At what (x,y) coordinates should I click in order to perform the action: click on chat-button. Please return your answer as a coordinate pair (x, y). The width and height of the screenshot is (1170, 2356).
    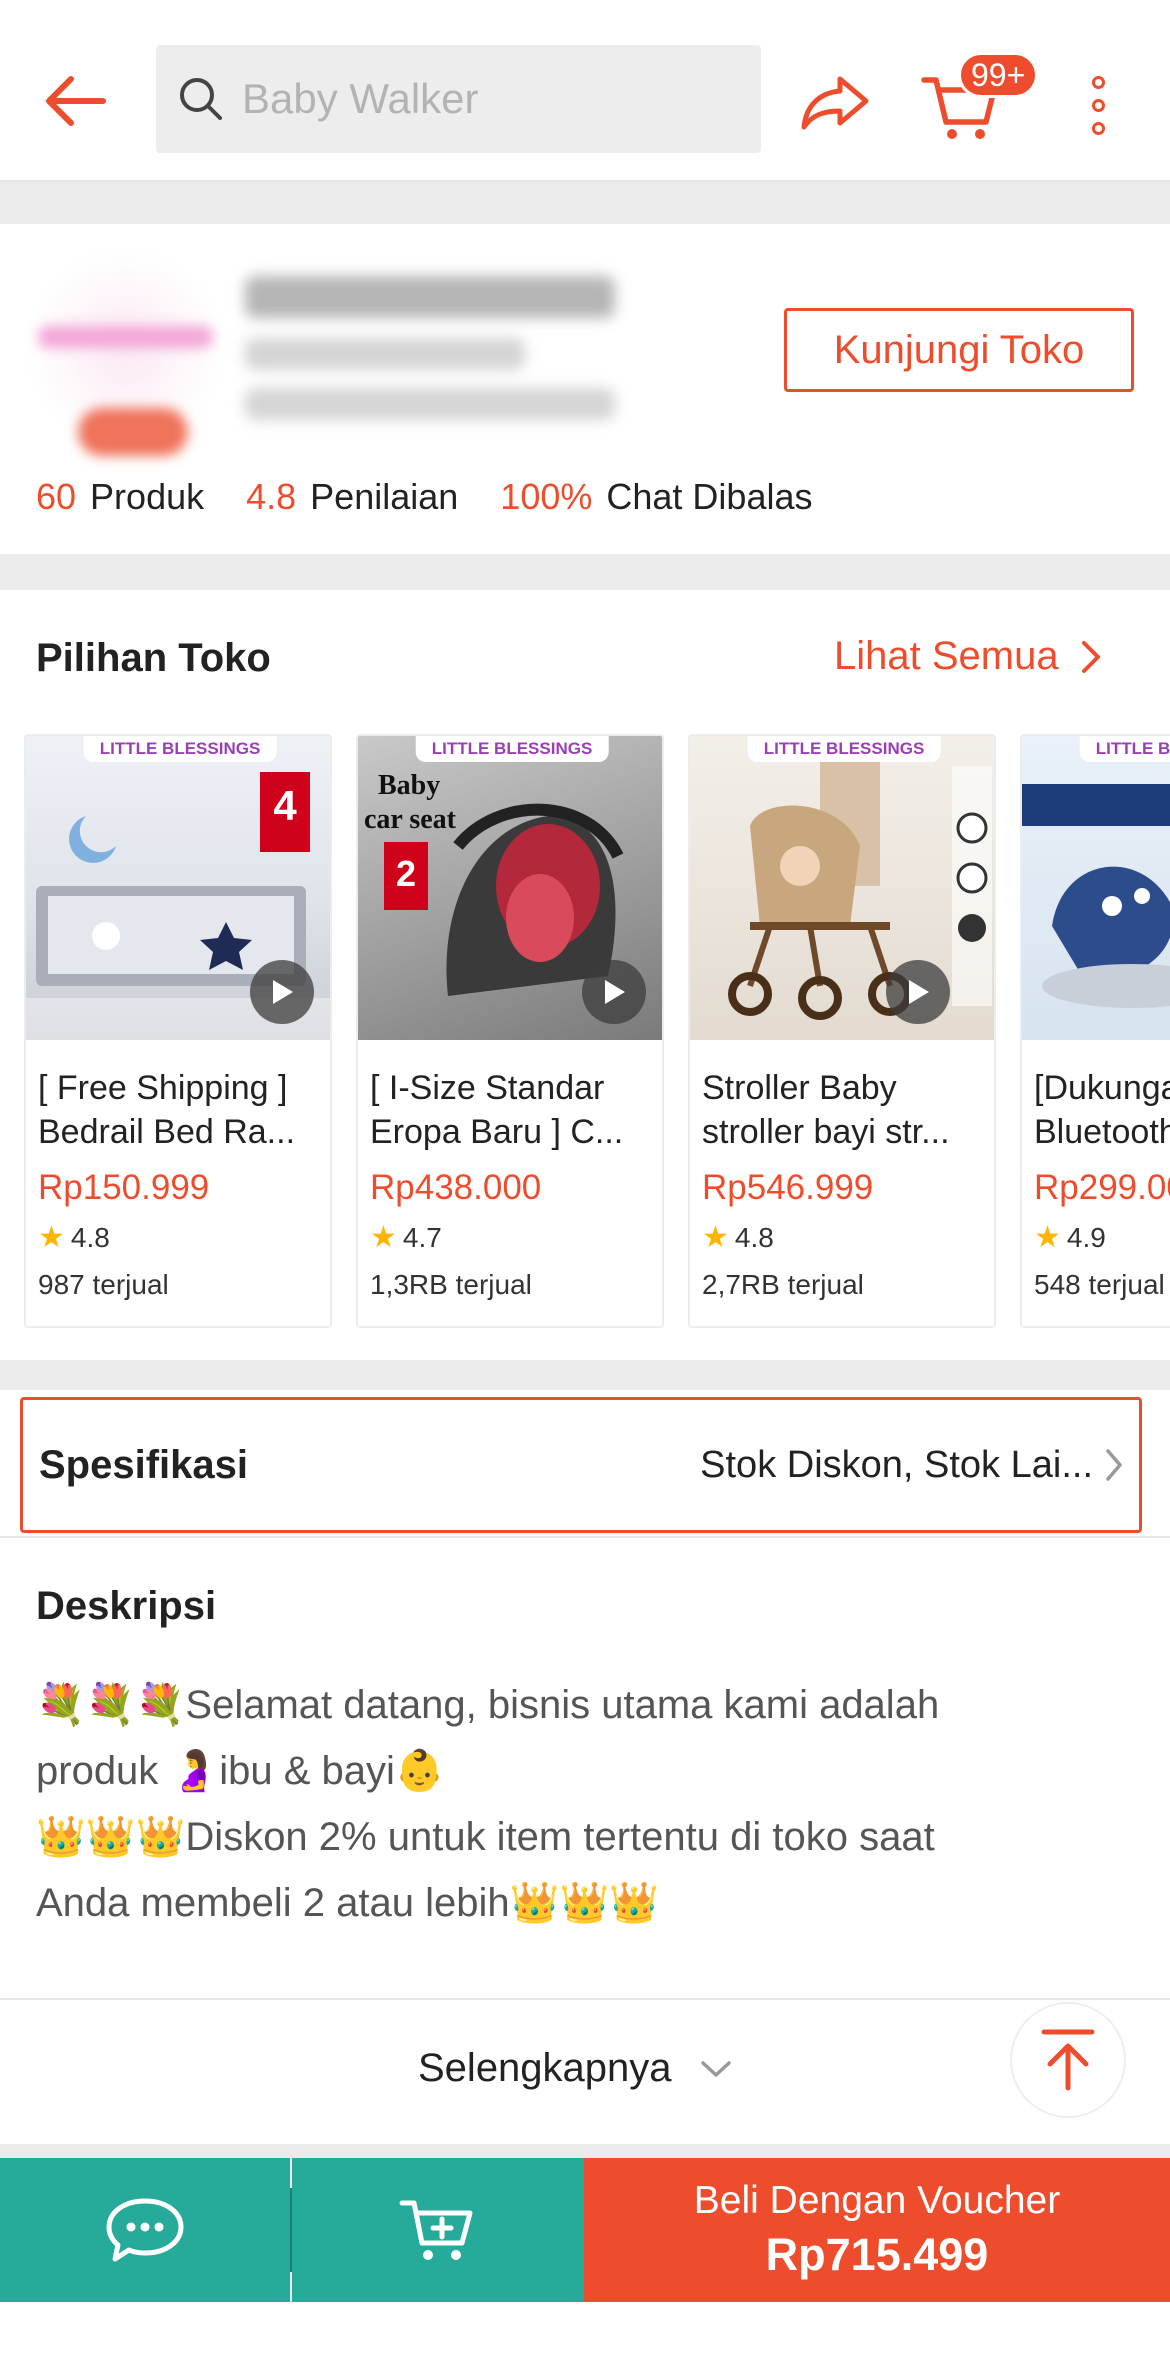
    Looking at the image, I should click on (145, 2230).